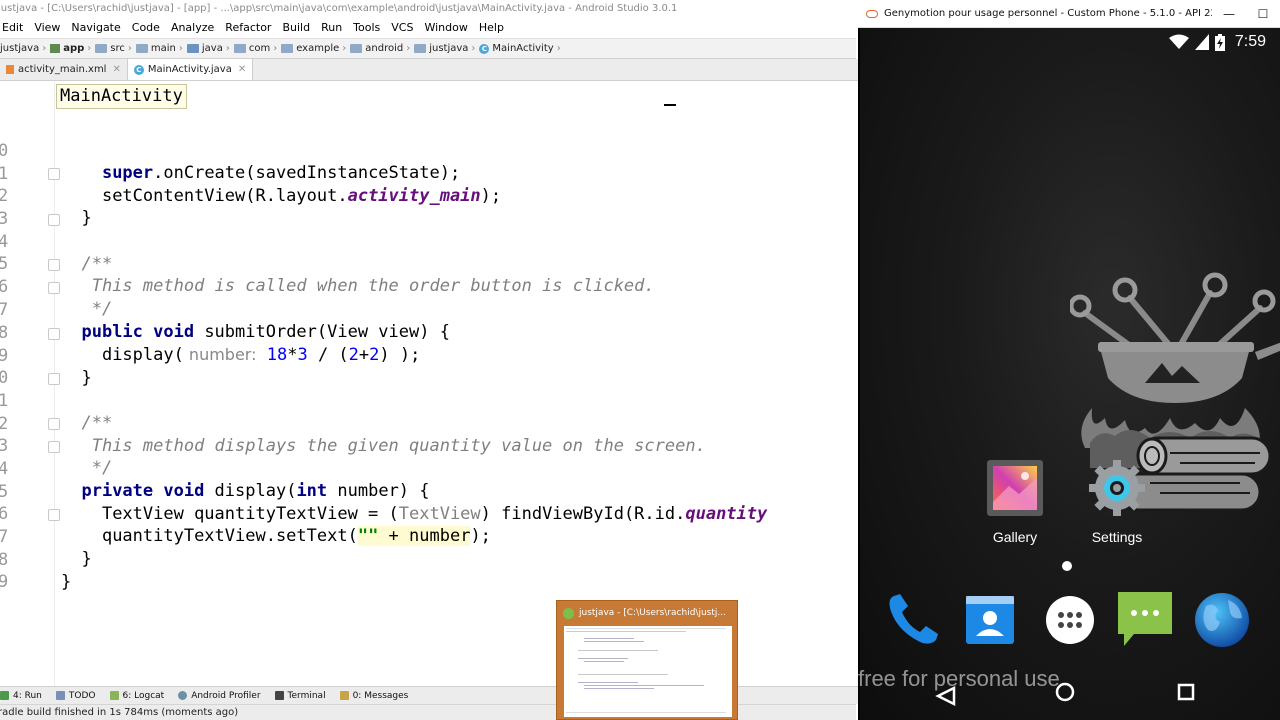 The height and width of the screenshot is (720, 1280). What do you see at coordinates (163, 48) in the screenshot?
I see `breadcrumb-label: main` at bounding box center [163, 48].